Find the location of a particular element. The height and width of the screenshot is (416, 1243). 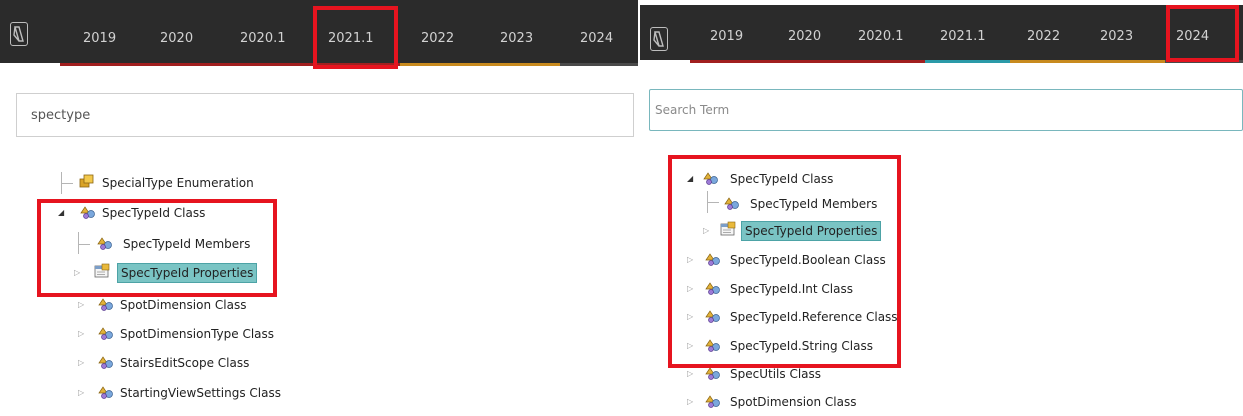

enum-icon is located at coordinates (87, 182).